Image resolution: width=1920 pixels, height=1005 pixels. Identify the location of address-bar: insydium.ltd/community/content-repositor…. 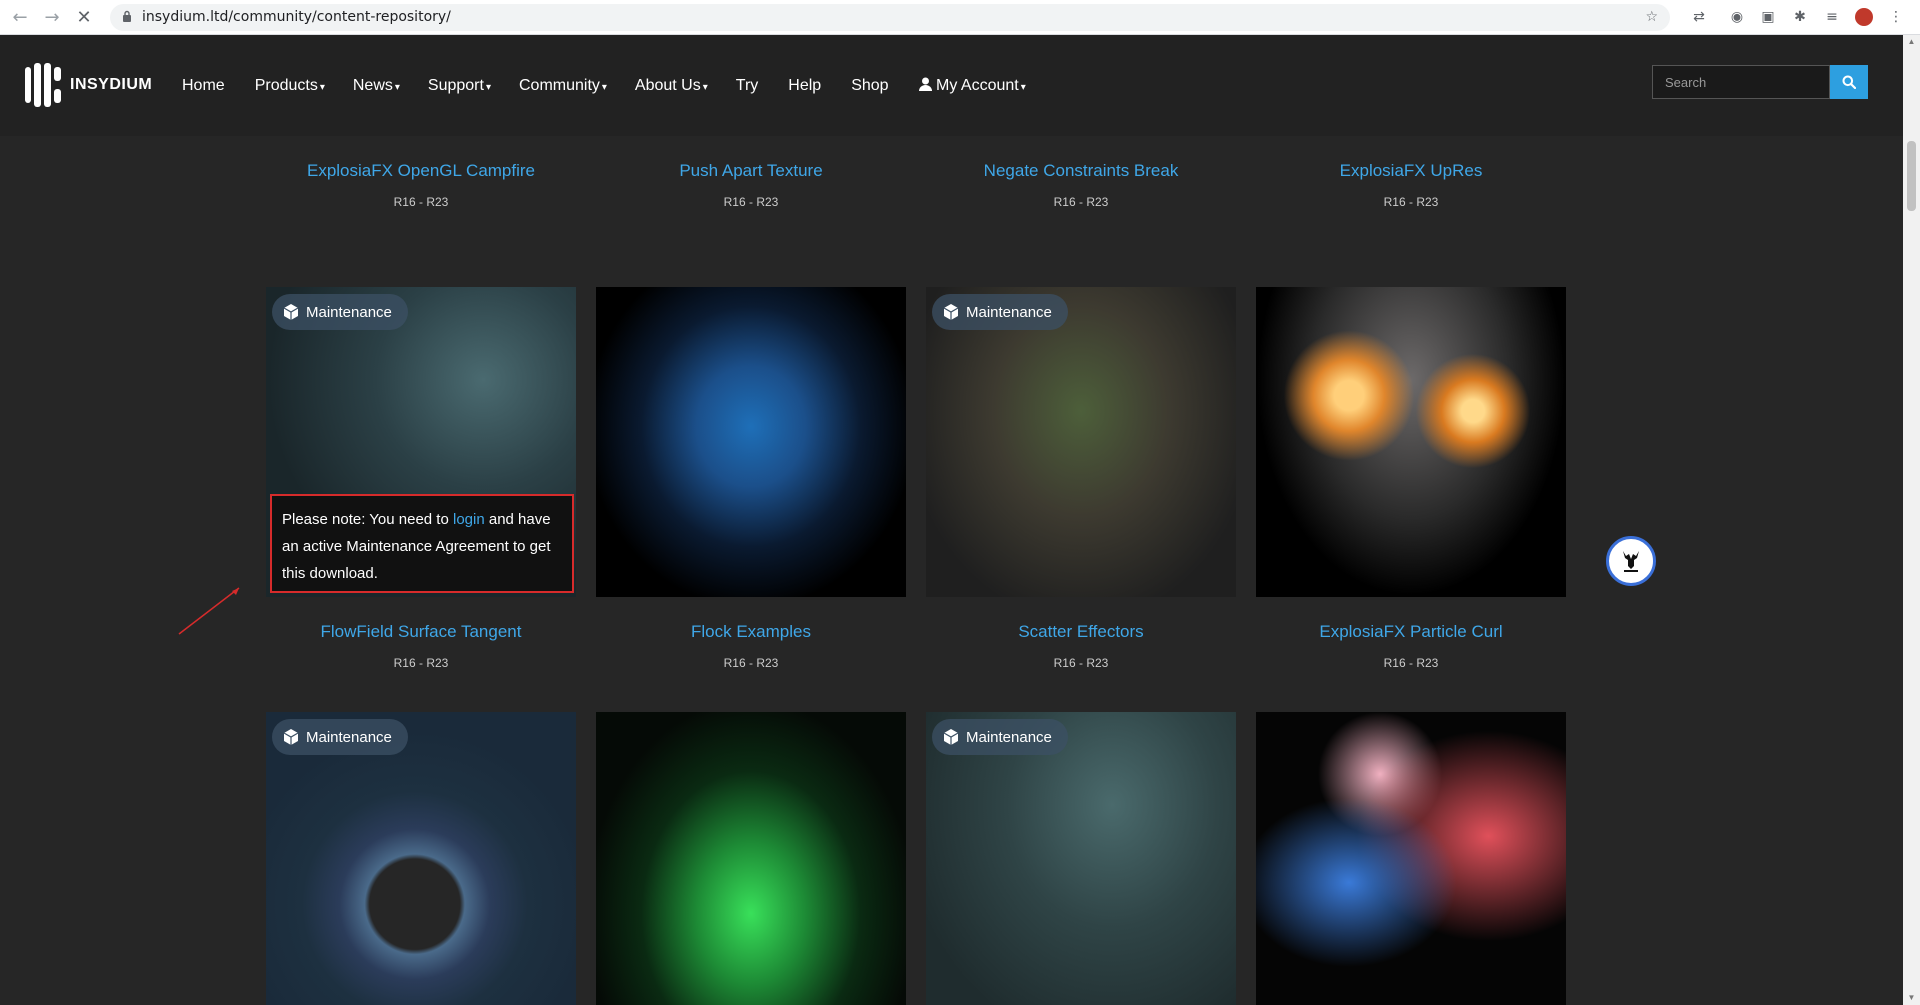
(890, 17).